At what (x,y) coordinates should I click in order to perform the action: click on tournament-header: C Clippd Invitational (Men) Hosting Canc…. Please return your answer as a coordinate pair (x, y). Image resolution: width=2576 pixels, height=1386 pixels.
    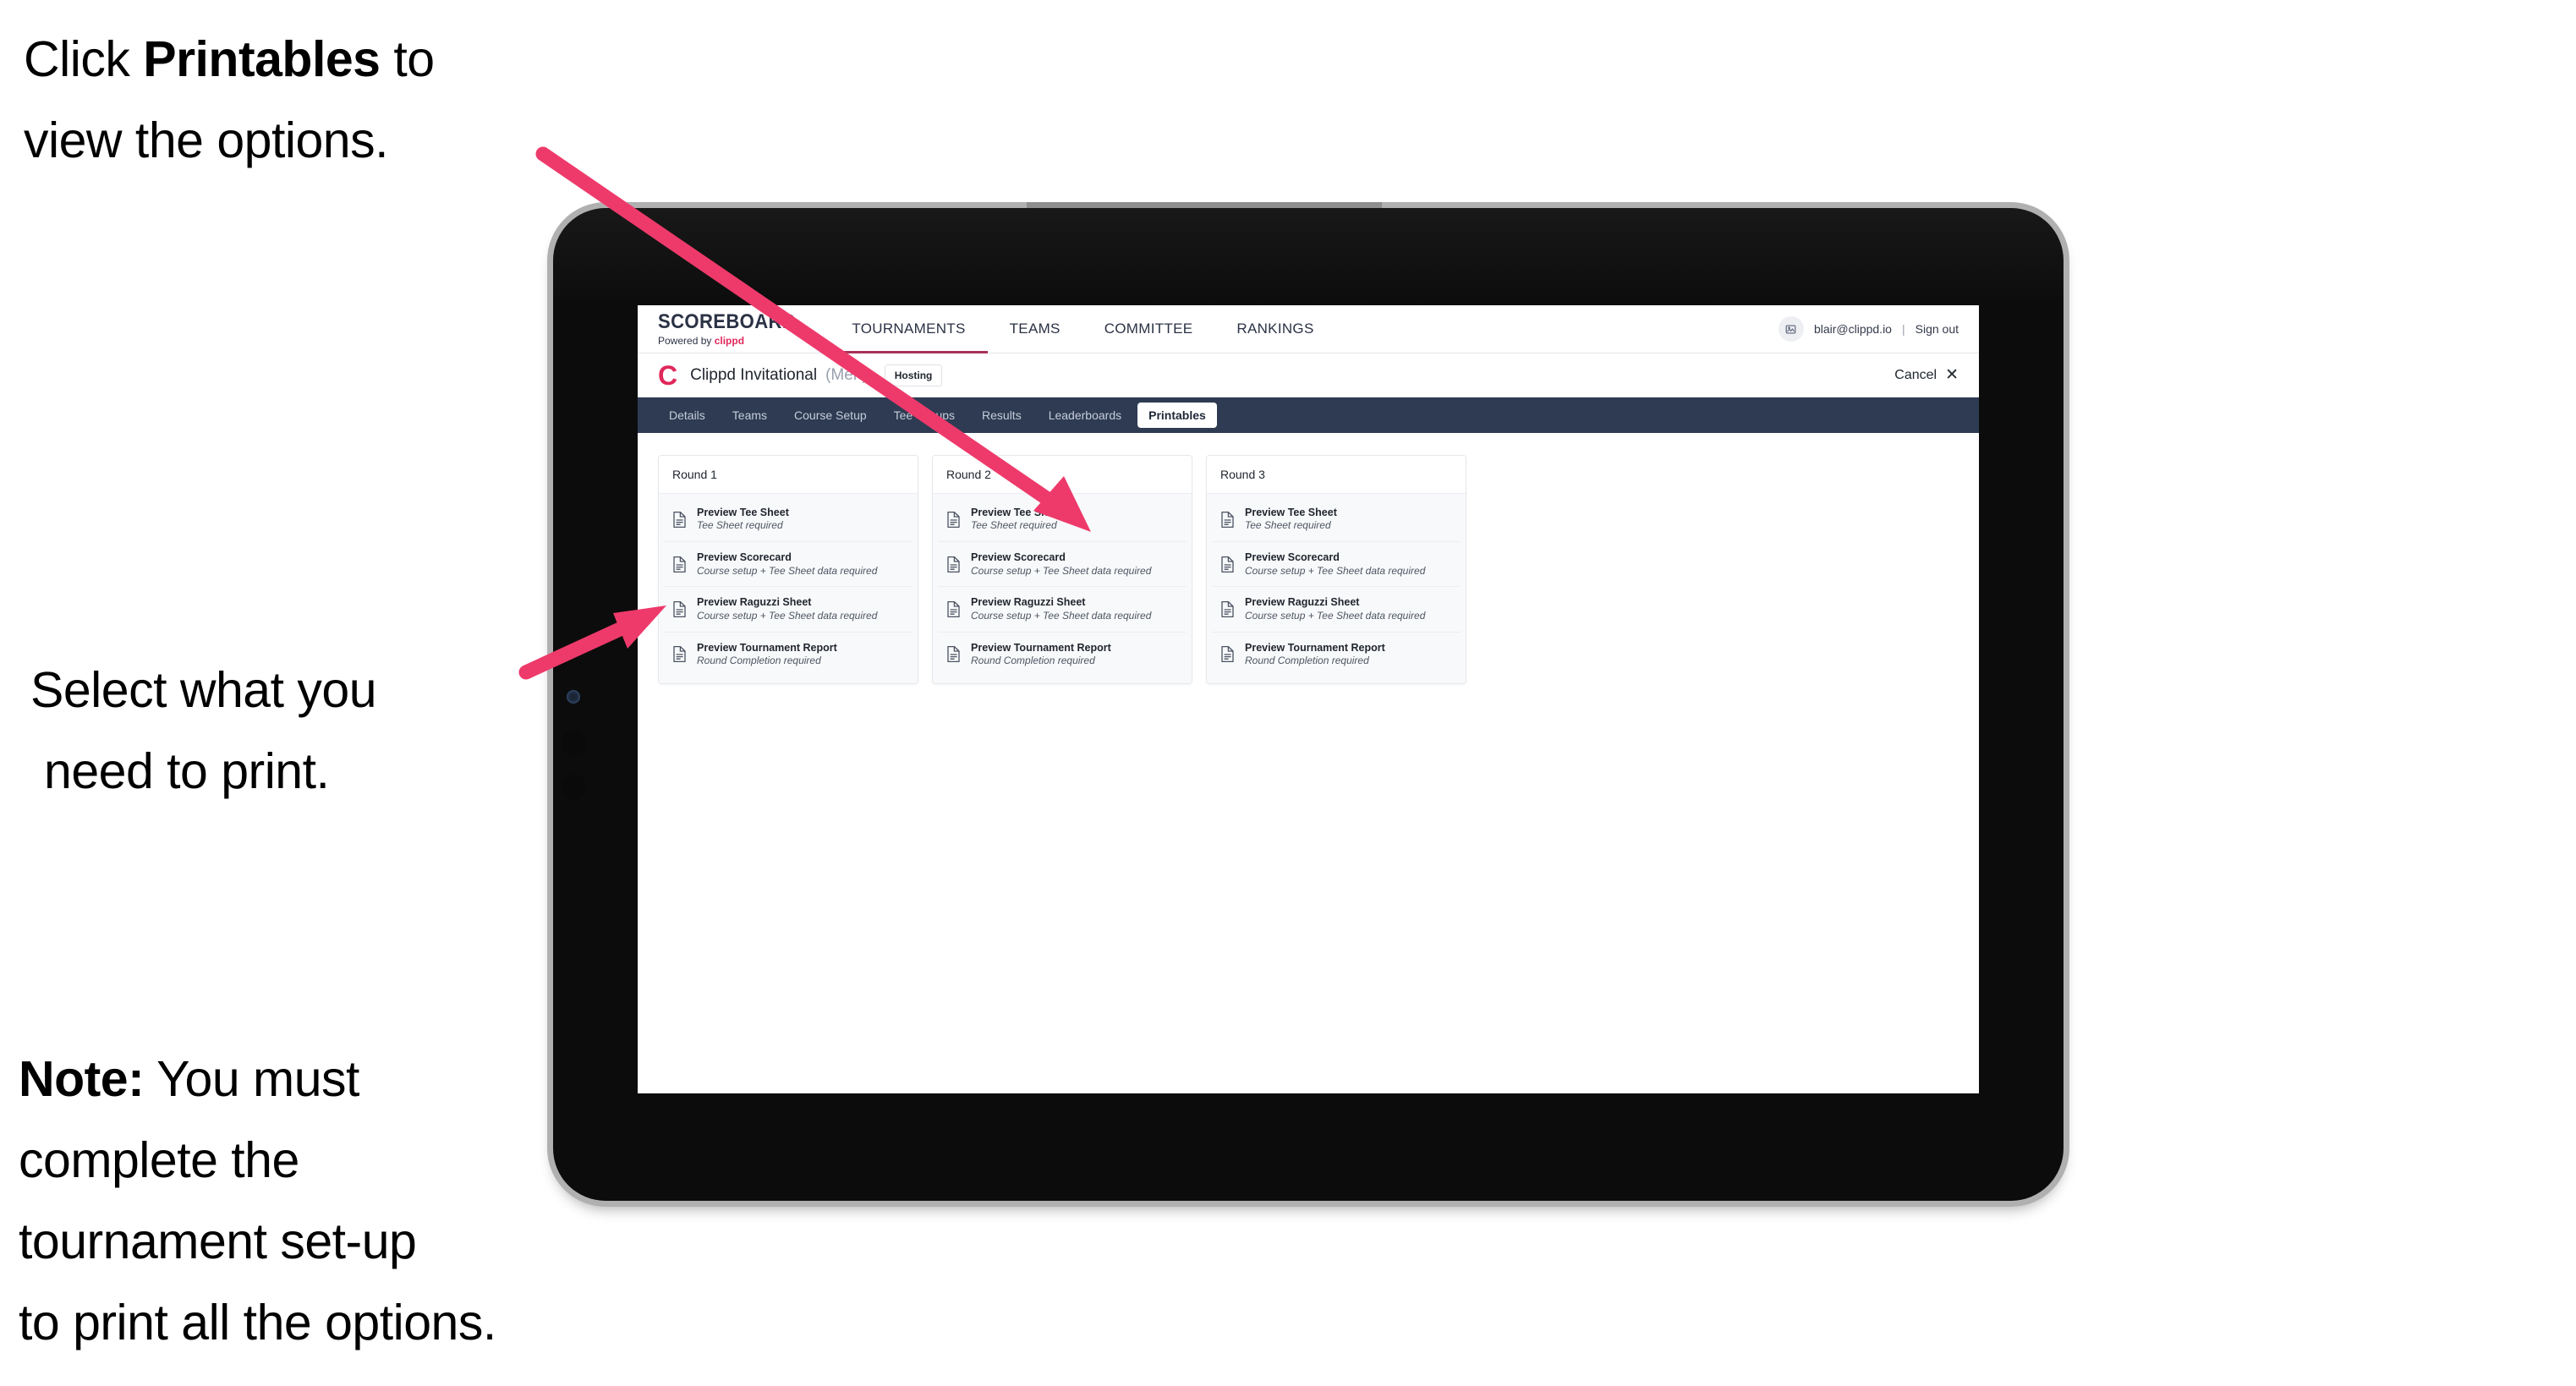
    Looking at the image, I should click on (1308, 375).